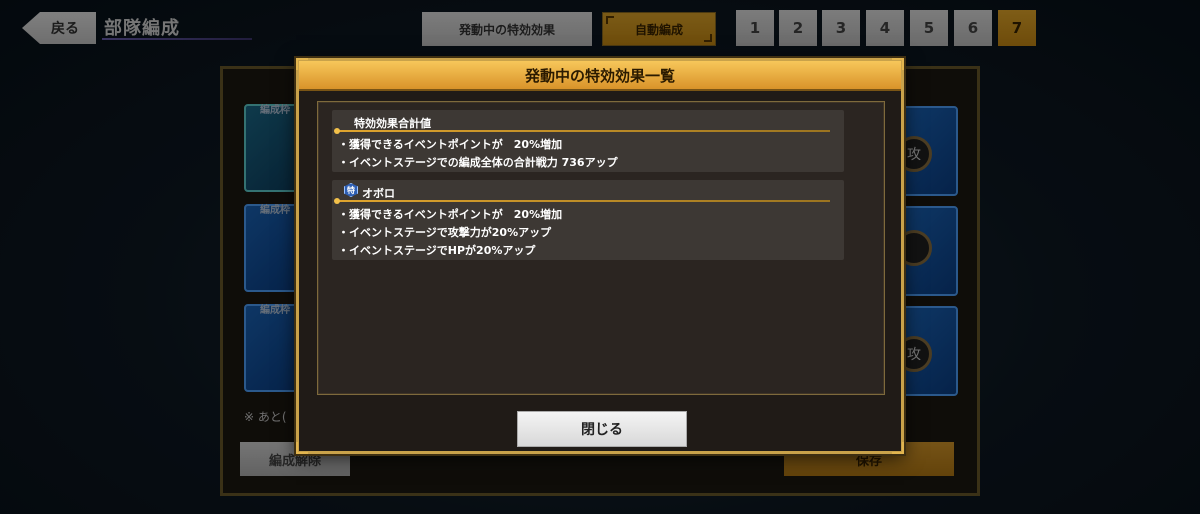 The width and height of the screenshot is (1200, 514). I want to click on character-item-3: ・イベントステージでHPが20%アップ, so click(437, 250).